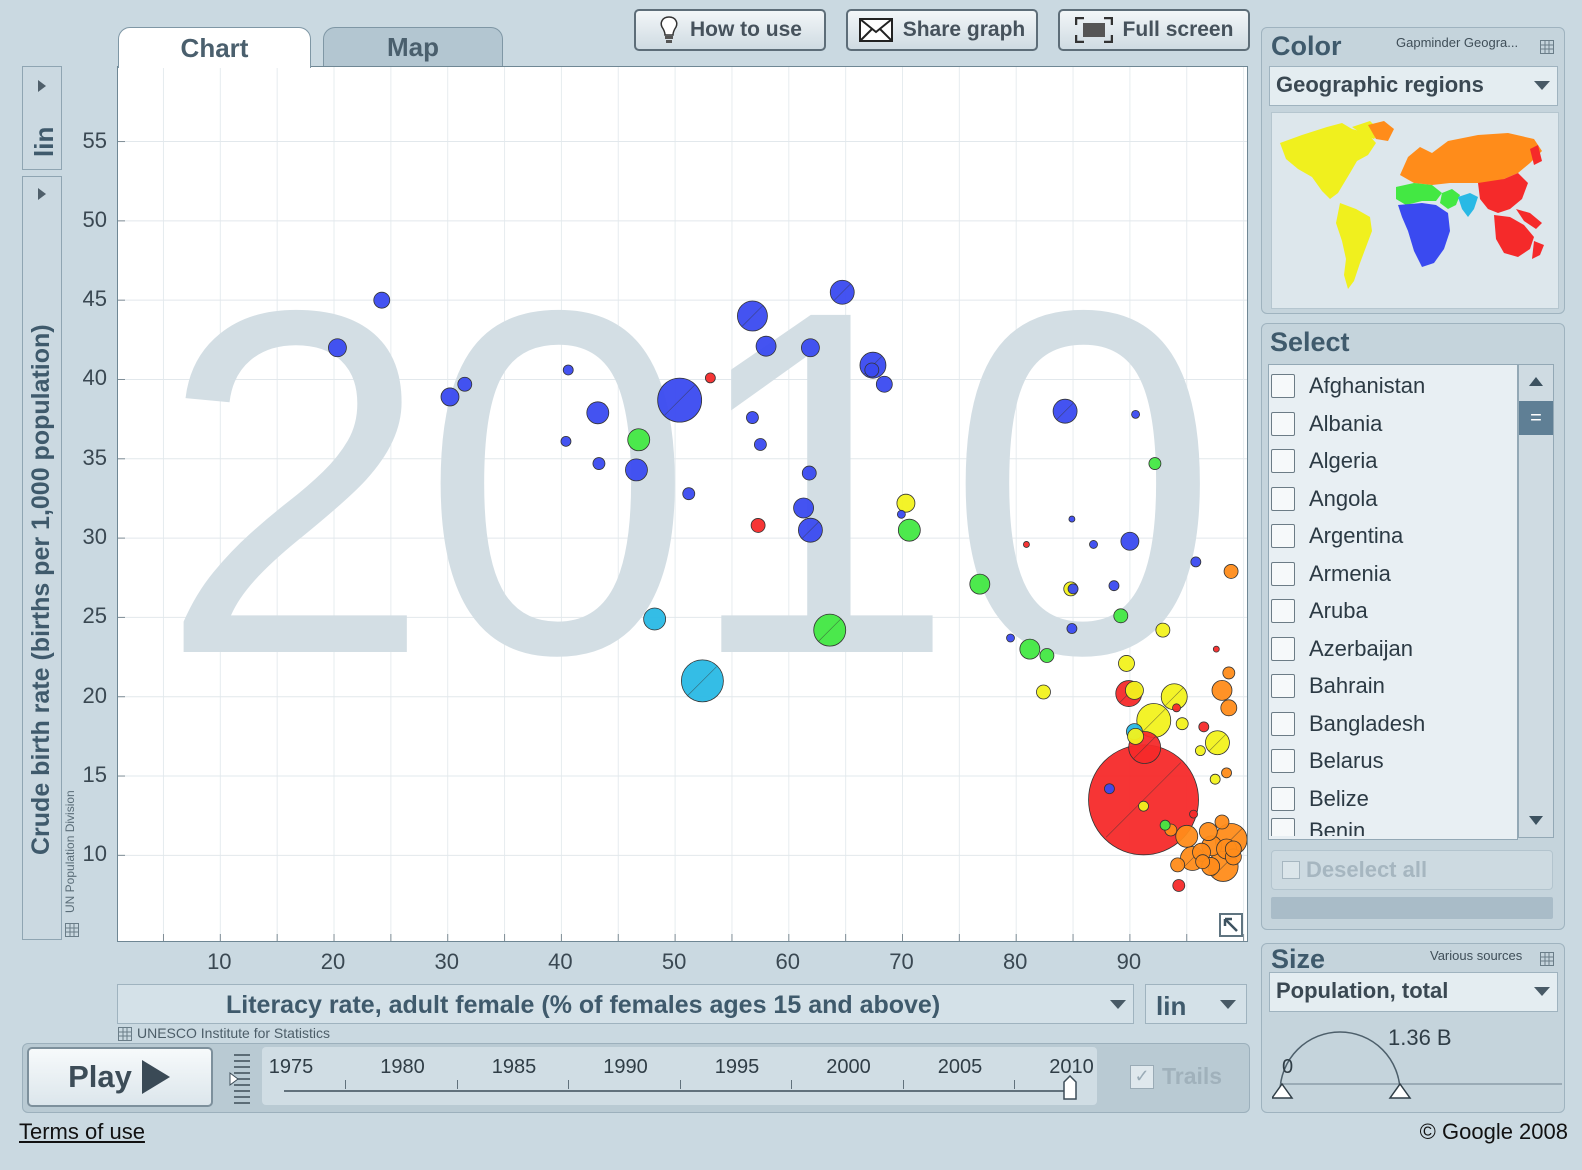 The height and width of the screenshot is (1170, 1582). What do you see at coordinates (1196, 1004) in the screenshot?
I see `x-scale-selector: lin` at bounding box center [1196, 1004].